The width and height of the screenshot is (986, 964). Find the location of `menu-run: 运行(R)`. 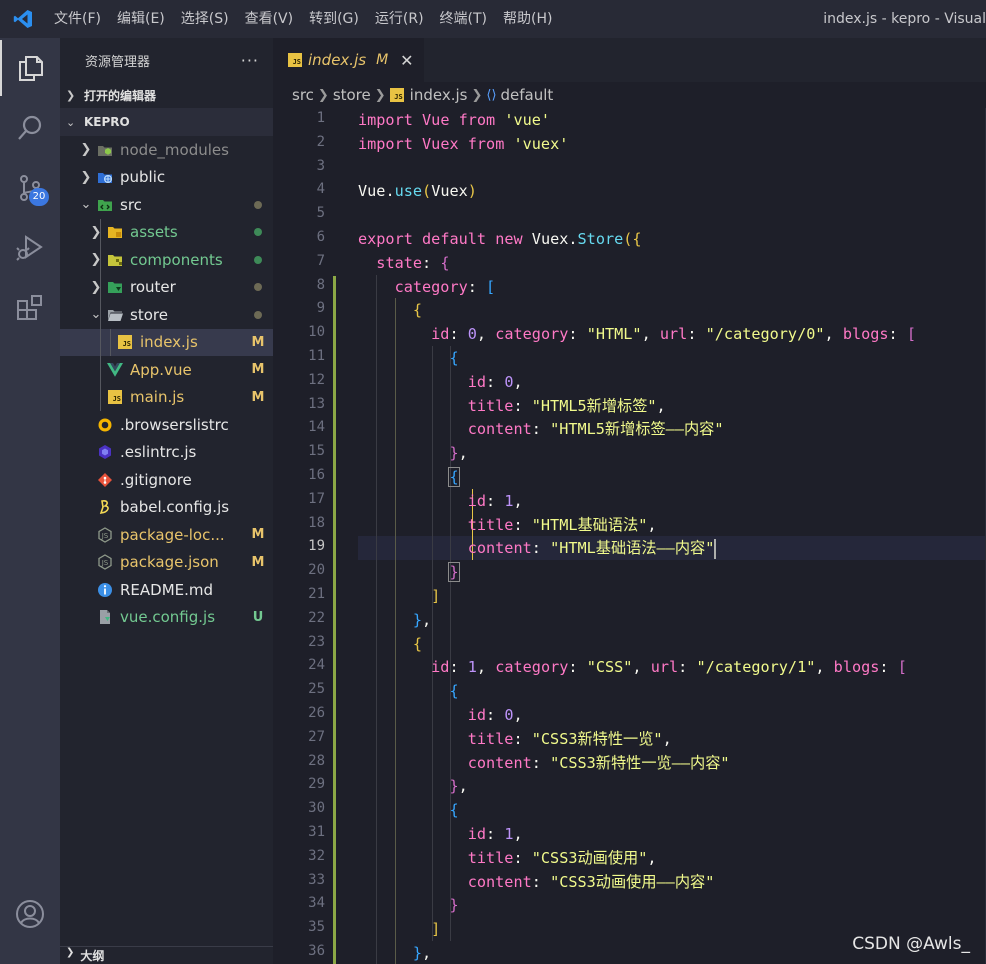

menu-run: 运行(R) is located at coordinates (399, 19).